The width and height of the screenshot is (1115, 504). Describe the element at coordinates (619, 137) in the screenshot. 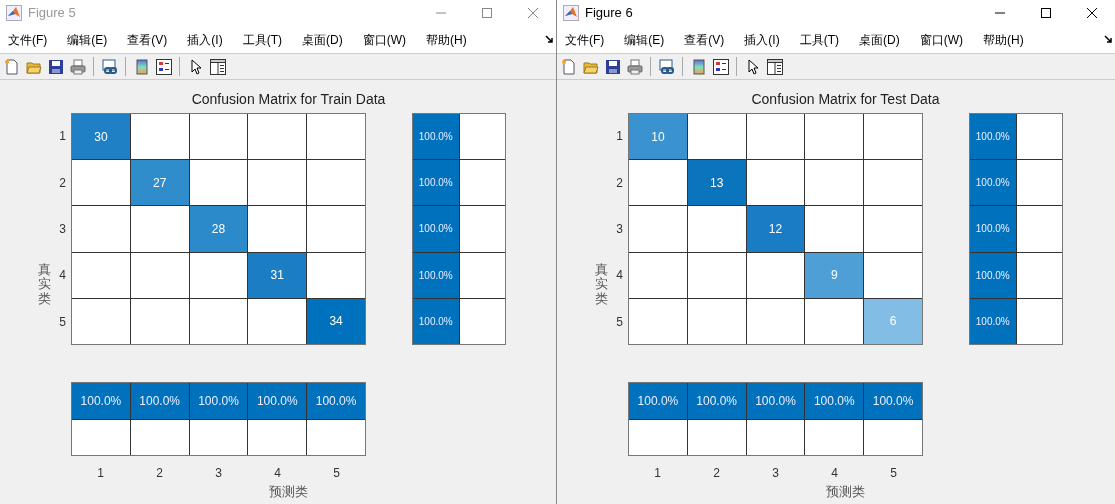

I see `tick-label: 1` at that location.